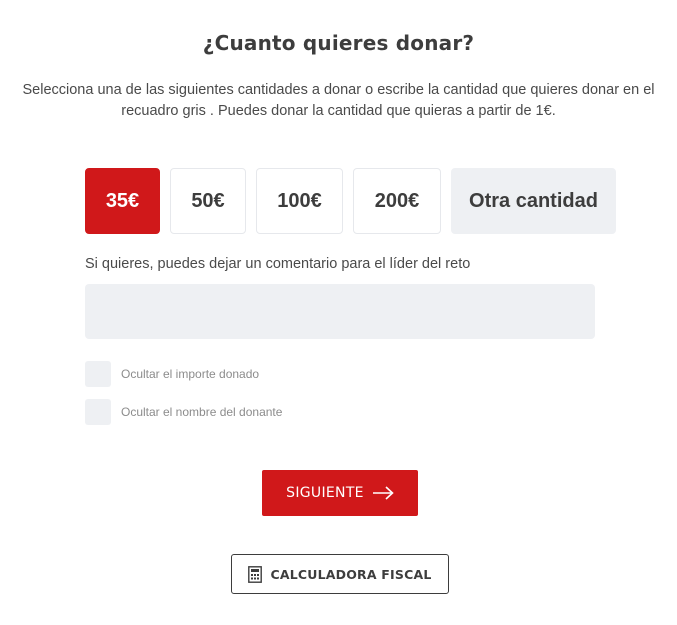  Describe the element at coordinates (397, 201) in the screenshot. I see `amount-option-200: 200€` at that location.